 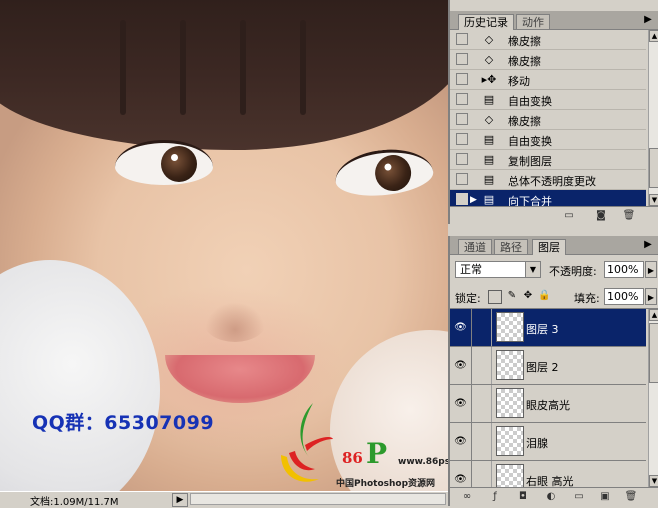 I want to click on group-icon: ▭, so click(x=579, y=497).